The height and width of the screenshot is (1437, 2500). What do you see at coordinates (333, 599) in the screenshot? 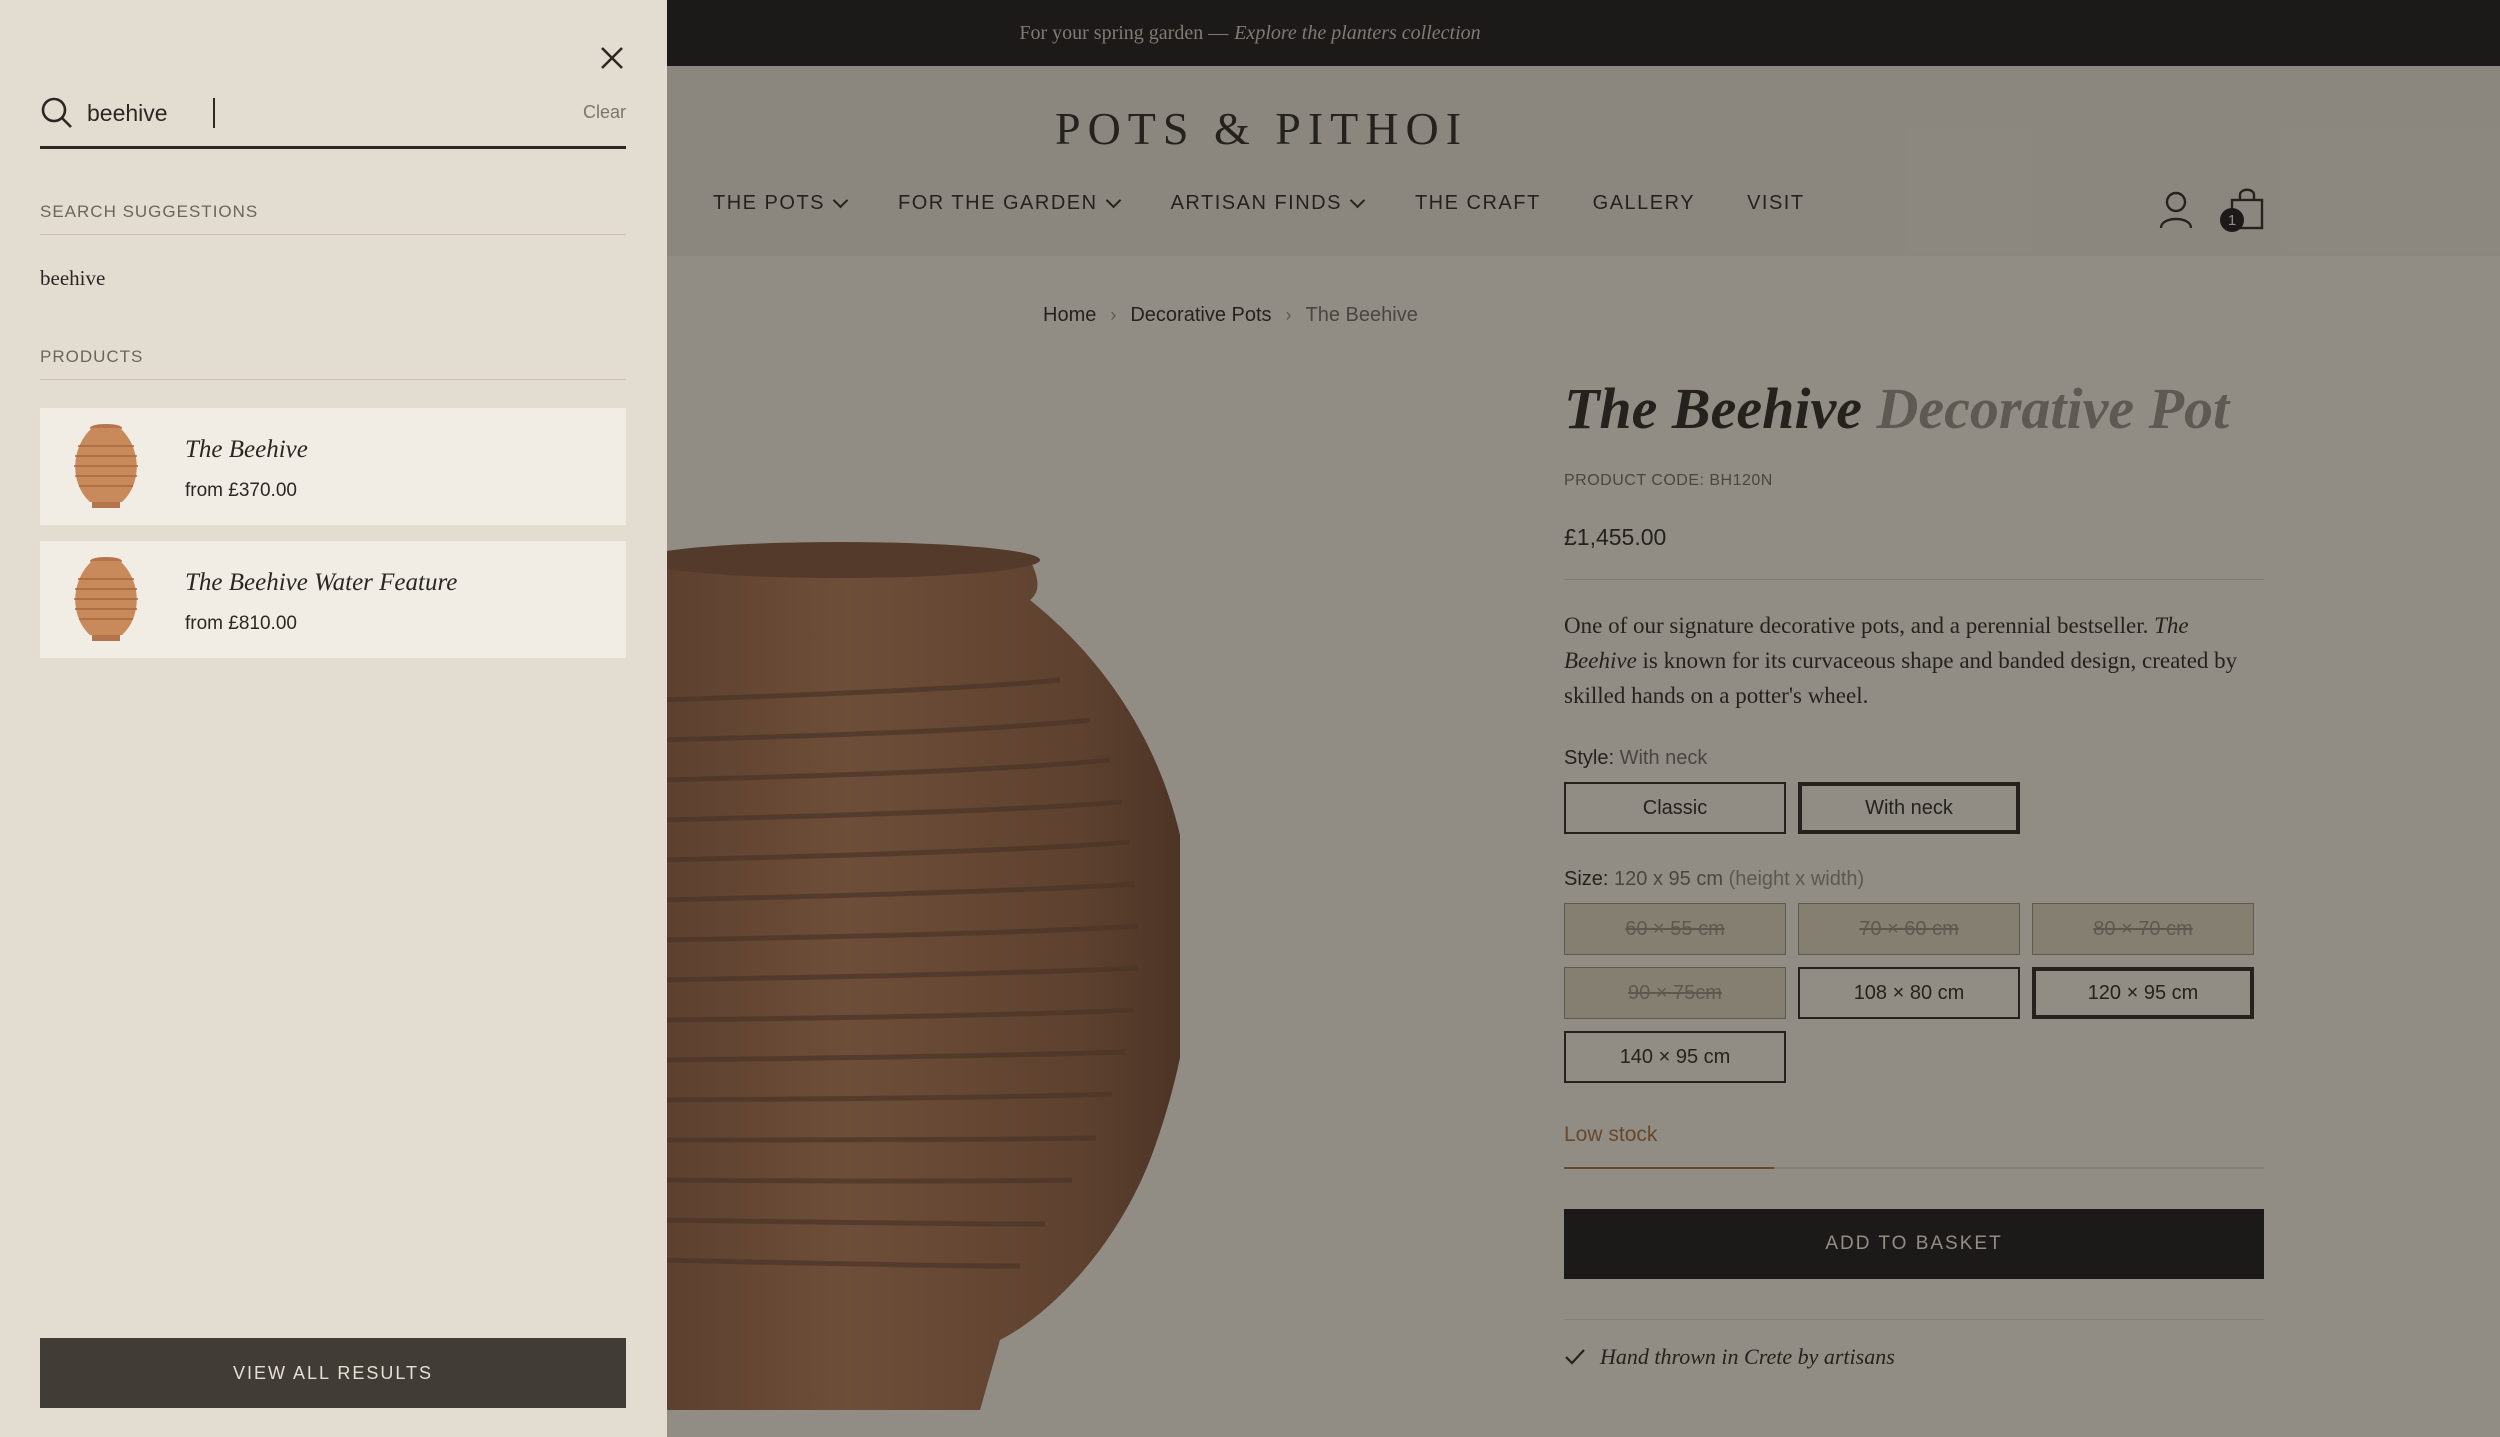
I see `search-result-item: The Beehive Water Feature from £810.00` at bounding box center [333, 599].